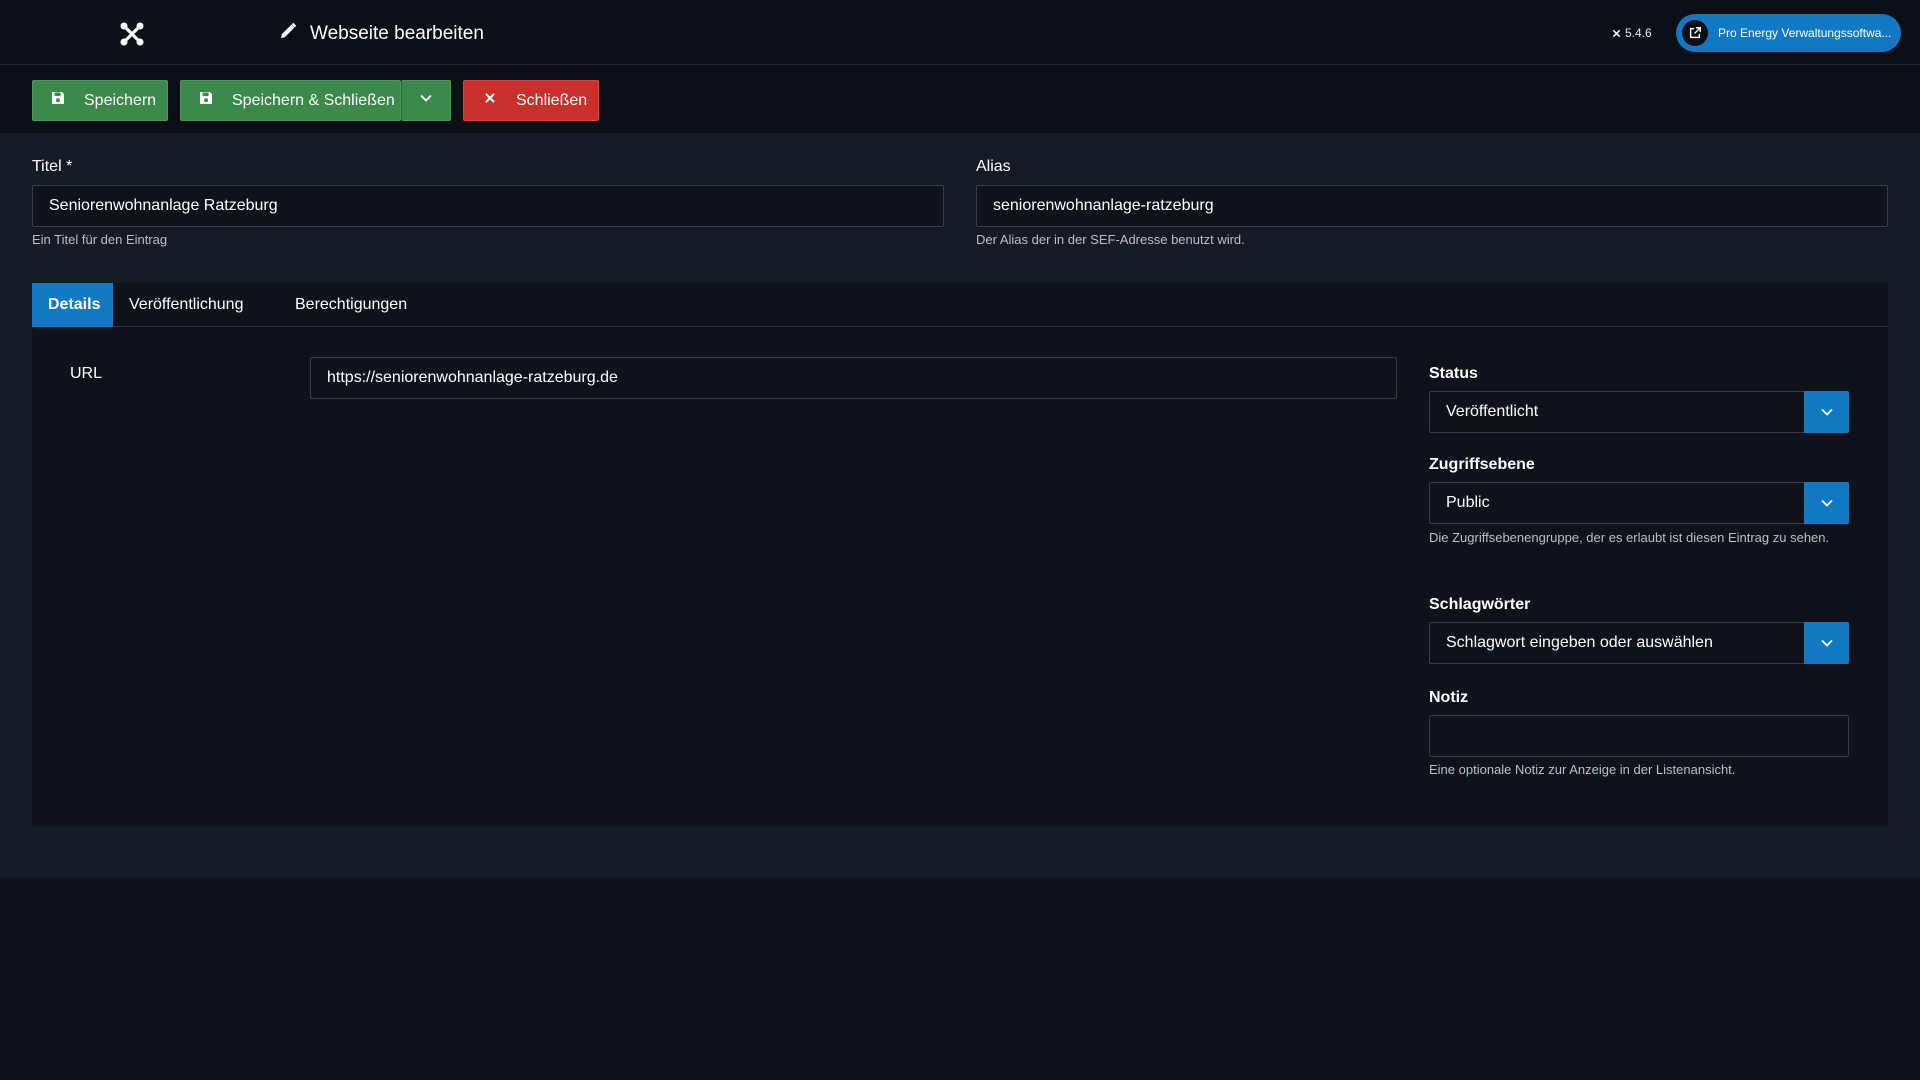 The image size is (1920, 1080). What do you see at coordinates (1449, 697) in the screenshot?
I see `note-label: Notiz` at bounding box center [1449, 697].